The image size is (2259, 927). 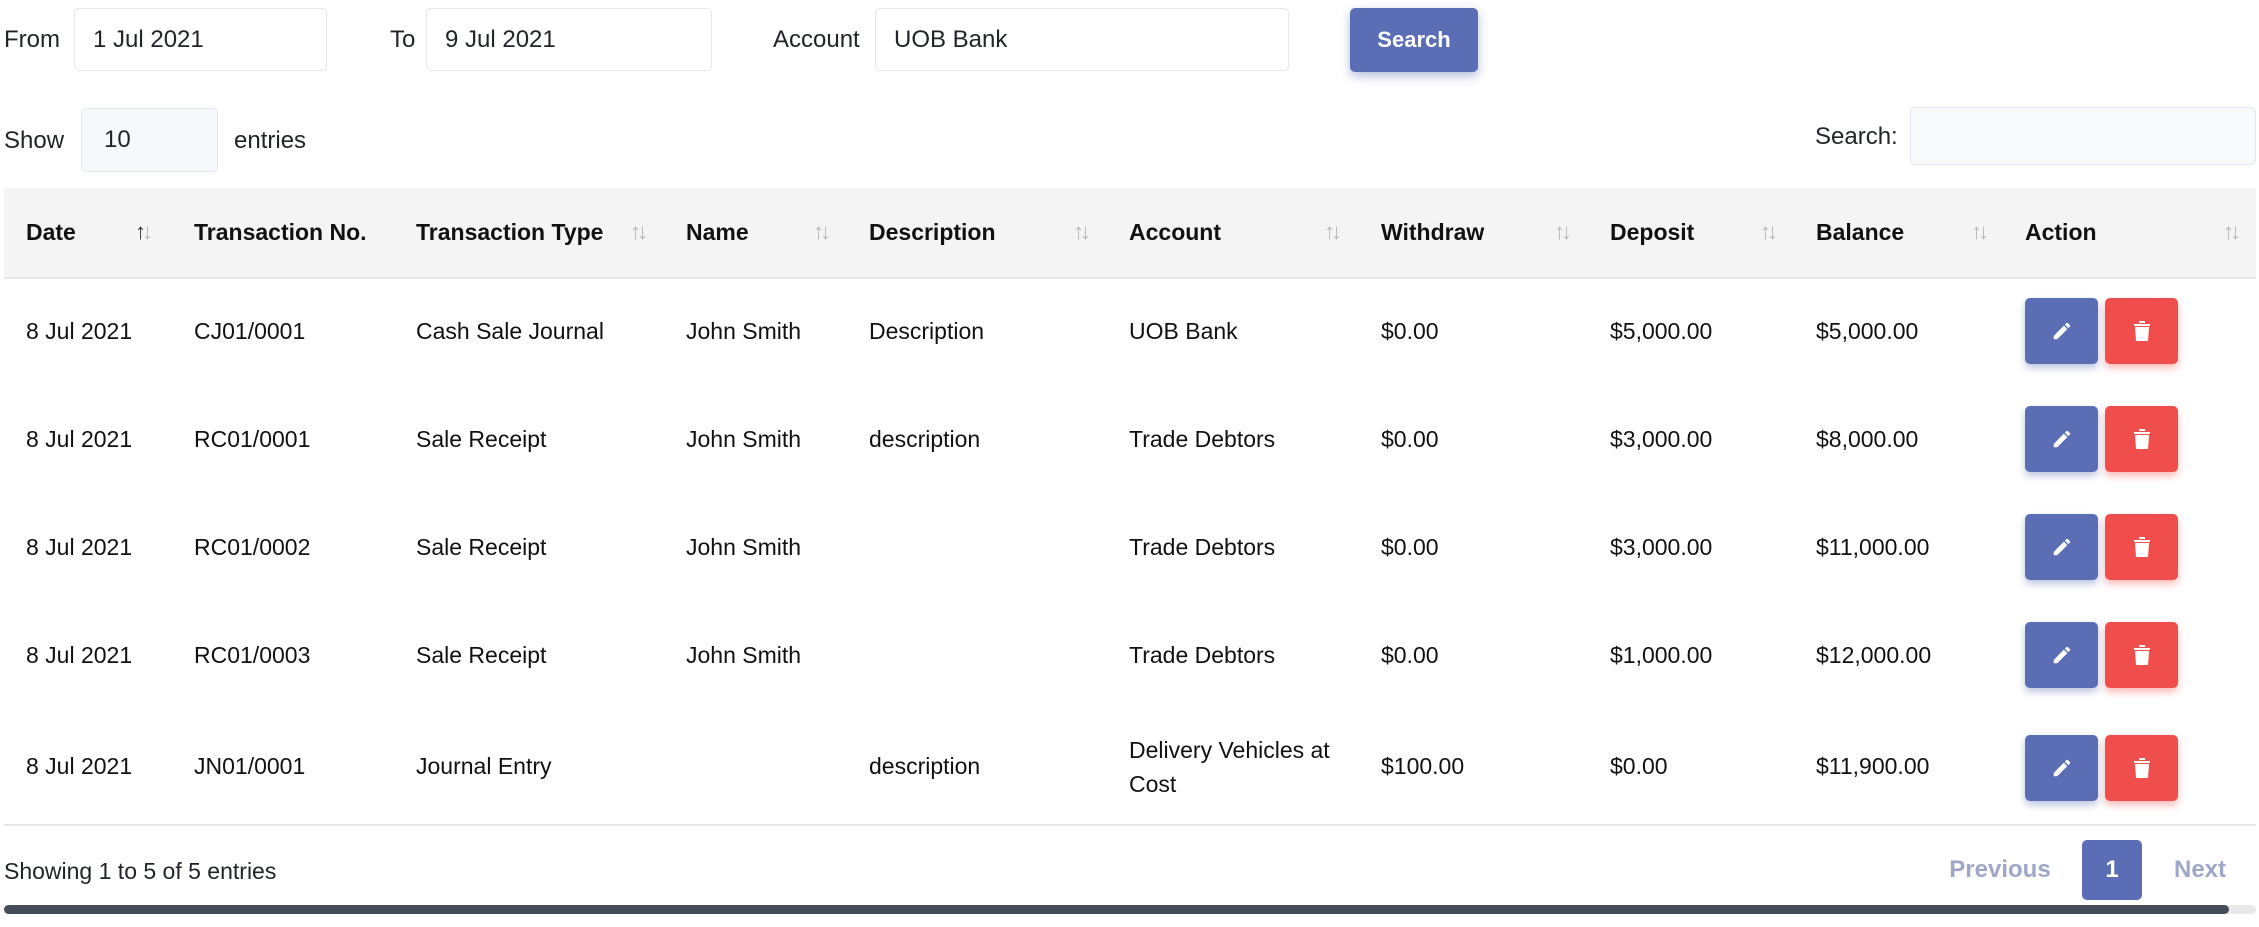 What do you see at coordinates (200, 39) in the screenshot?
I see `from-date-input: 1 Jul 2021` at bounding box center [200, 39].